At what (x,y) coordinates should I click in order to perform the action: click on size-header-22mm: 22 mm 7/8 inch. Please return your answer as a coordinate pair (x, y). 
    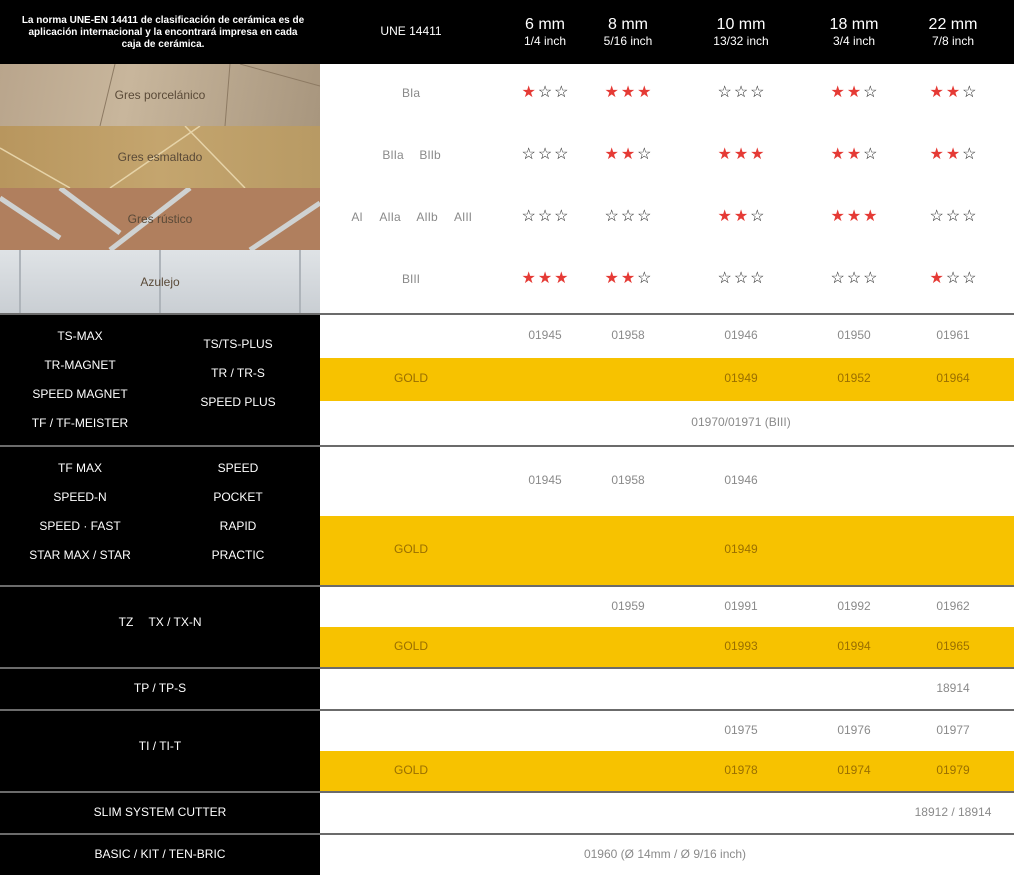
    Looking at the image, I should click on (953, 32).